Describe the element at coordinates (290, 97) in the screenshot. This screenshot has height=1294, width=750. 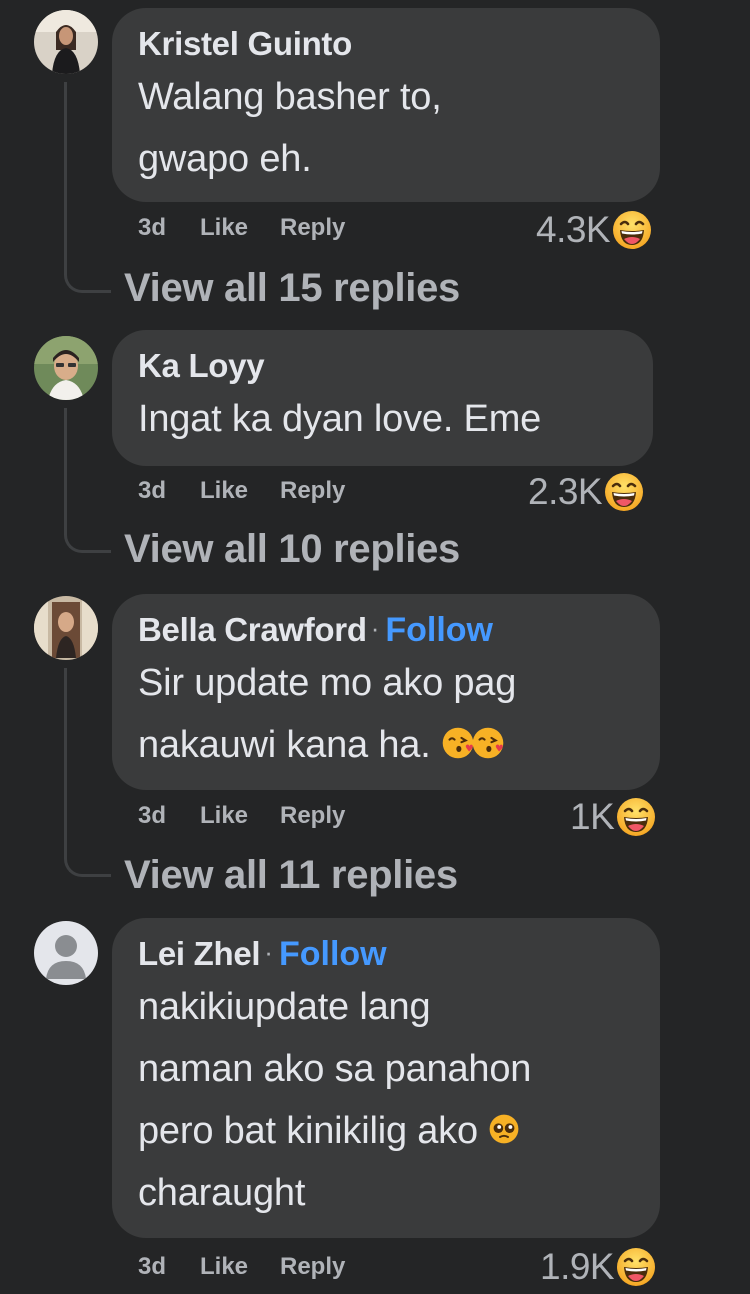
I see `comment-text-line: Walang basher to,` at that location.